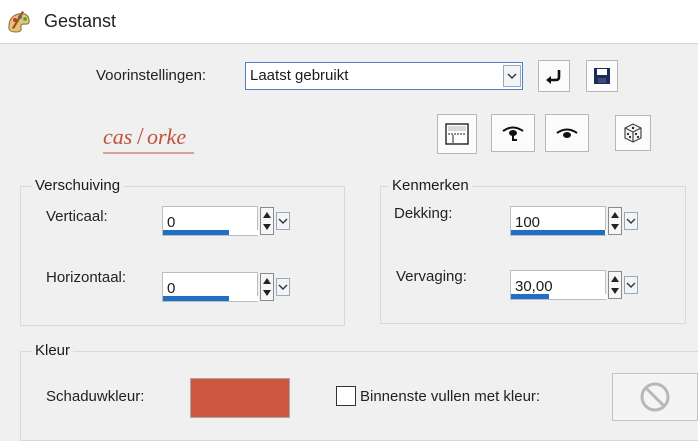 This screenshot has height=441, width=698. I want to click on svg-text: cas, so click(117, 136).